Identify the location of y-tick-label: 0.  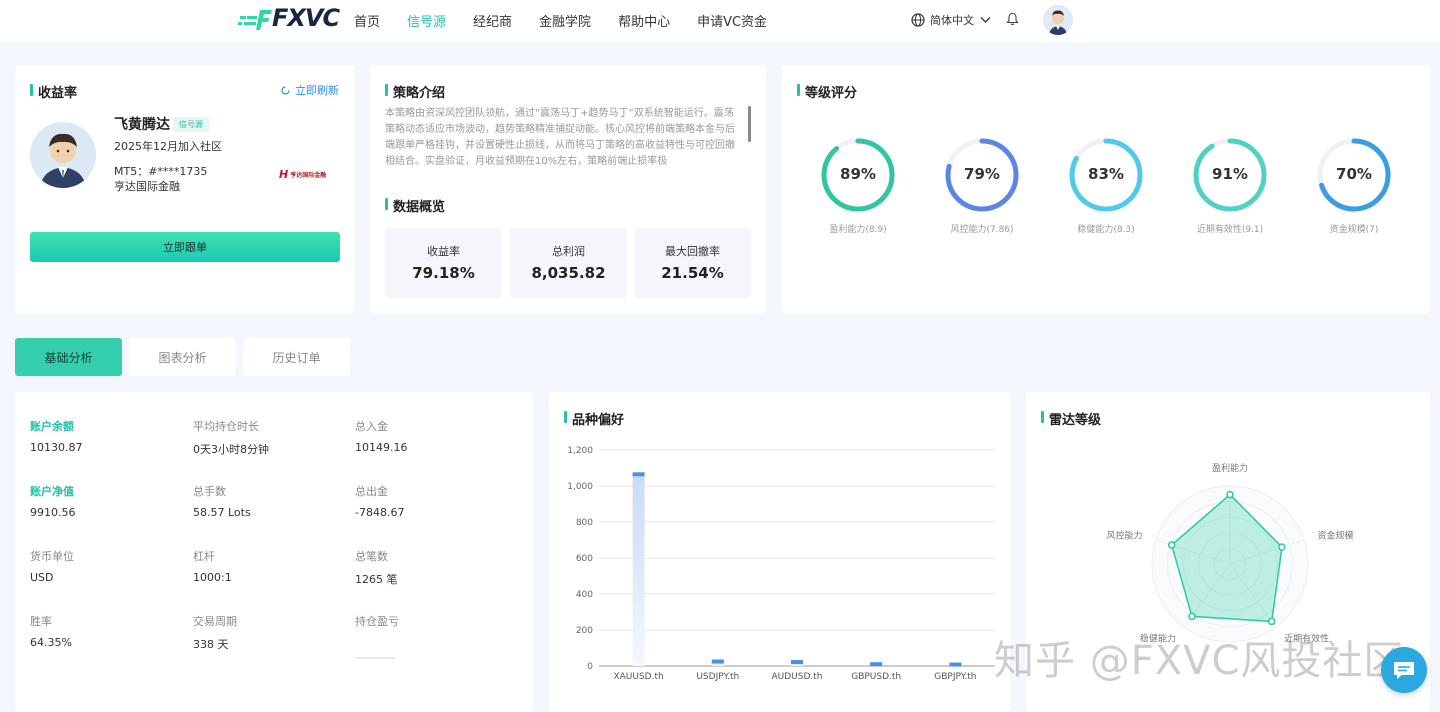
(590, 667).